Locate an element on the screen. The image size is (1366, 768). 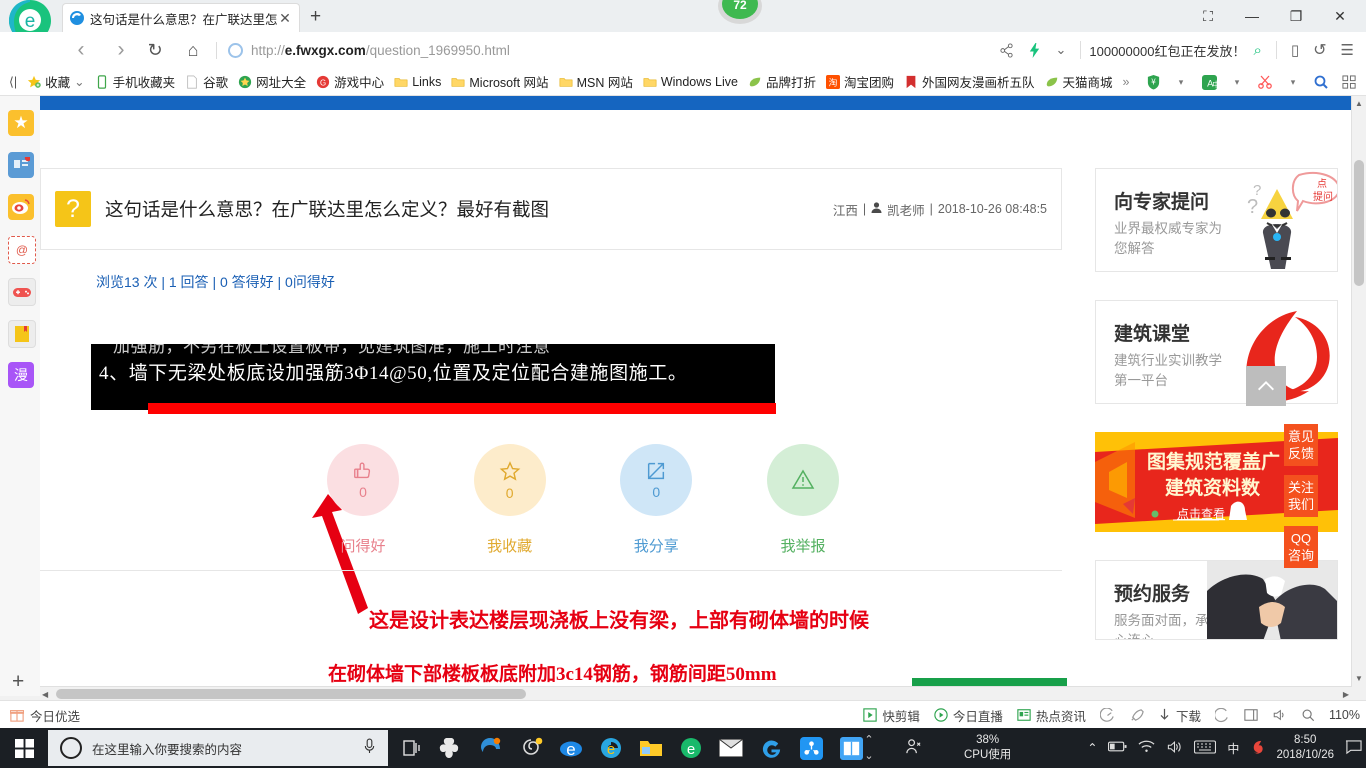
mail-at-icon: @ is located at coordinates (22, 250).